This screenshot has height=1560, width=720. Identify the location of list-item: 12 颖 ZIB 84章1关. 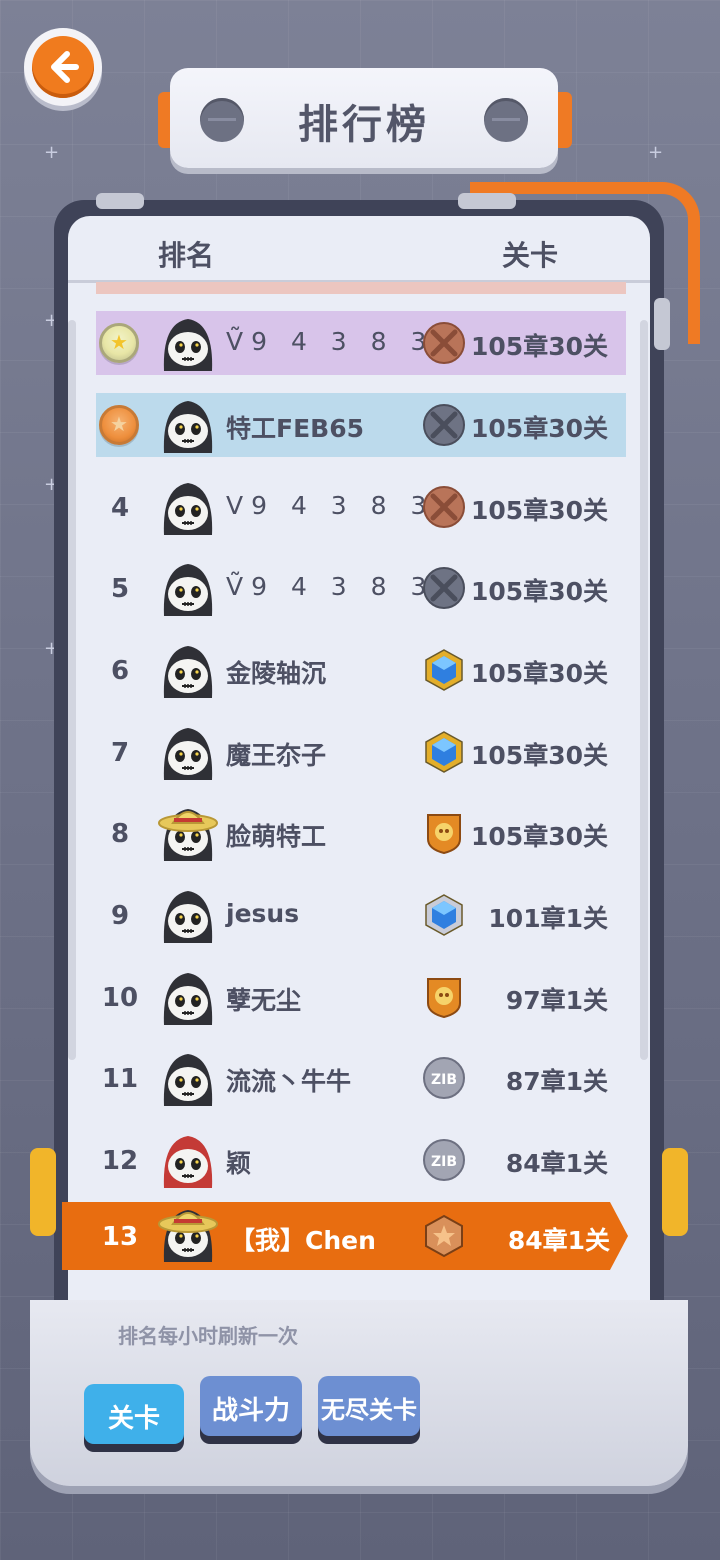
(361, 1160).